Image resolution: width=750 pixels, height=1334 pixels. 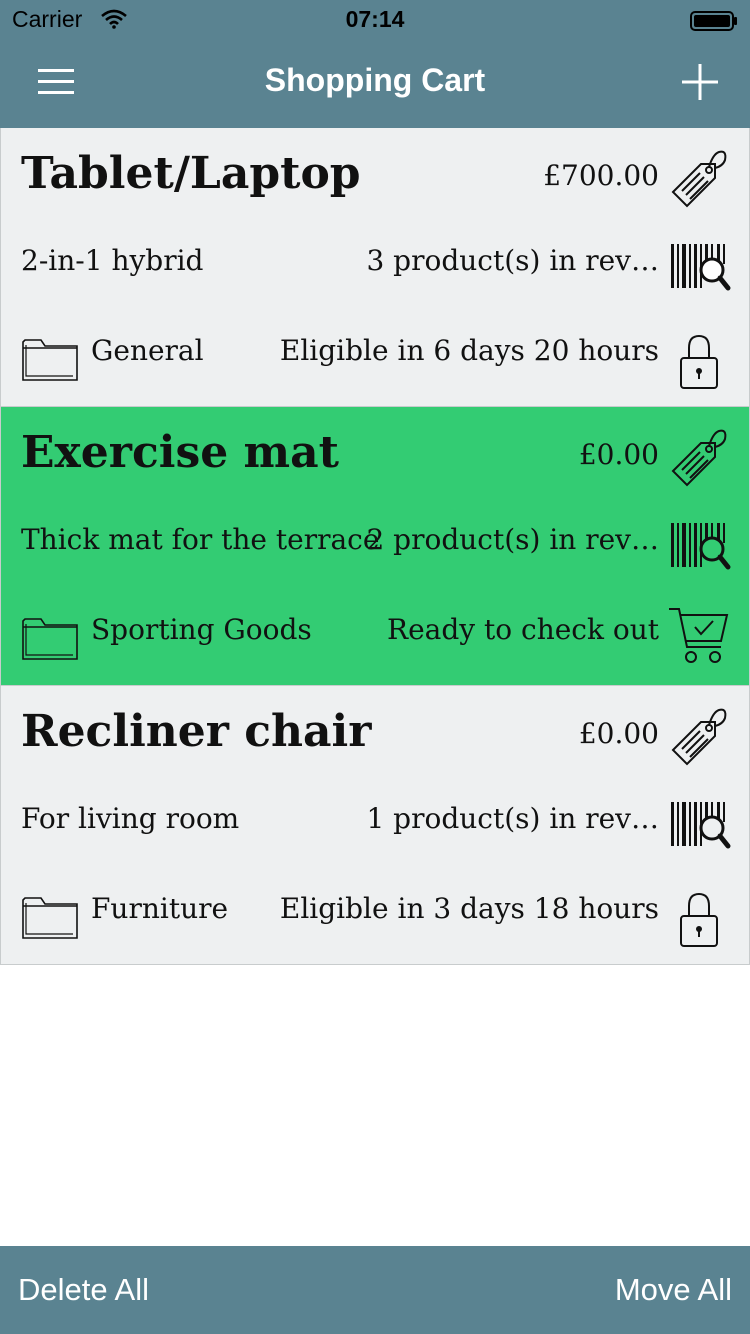 What do you see at coordinates (201, 629) in the screenshot?
I see `cart-category: Sporting Goods` at bounding box center [201, 629].